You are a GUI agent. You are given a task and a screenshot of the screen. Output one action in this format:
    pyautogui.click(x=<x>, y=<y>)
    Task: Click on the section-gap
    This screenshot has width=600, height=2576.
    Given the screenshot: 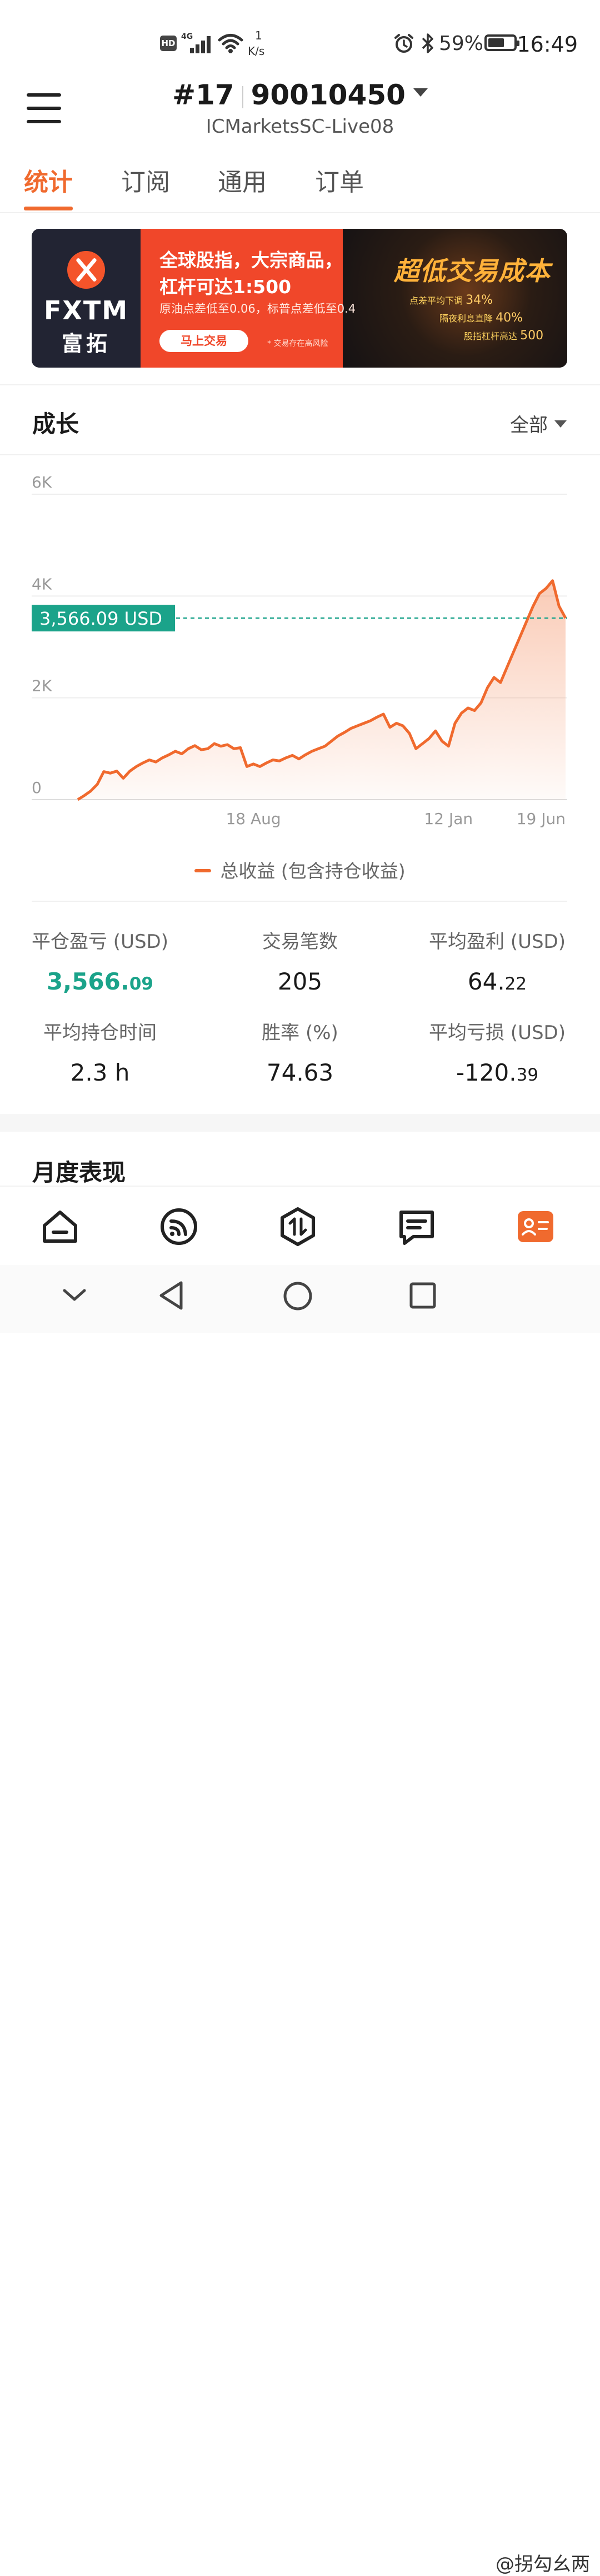 What is the action you would take?
    pyautogui.click(x=300, y=1123)
    